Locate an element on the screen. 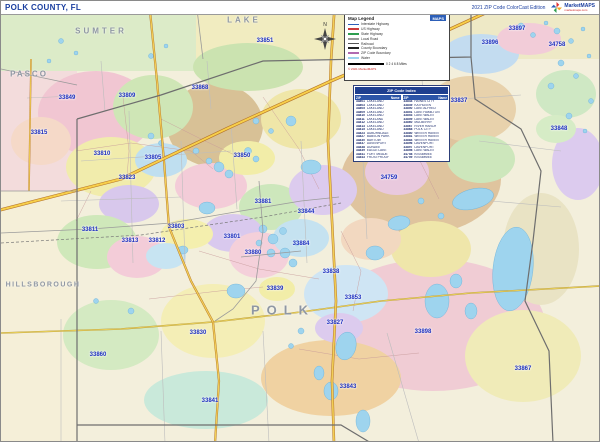 The image size is (600, 442). zip-cell: 33843 is located at coordinates (360, 157).